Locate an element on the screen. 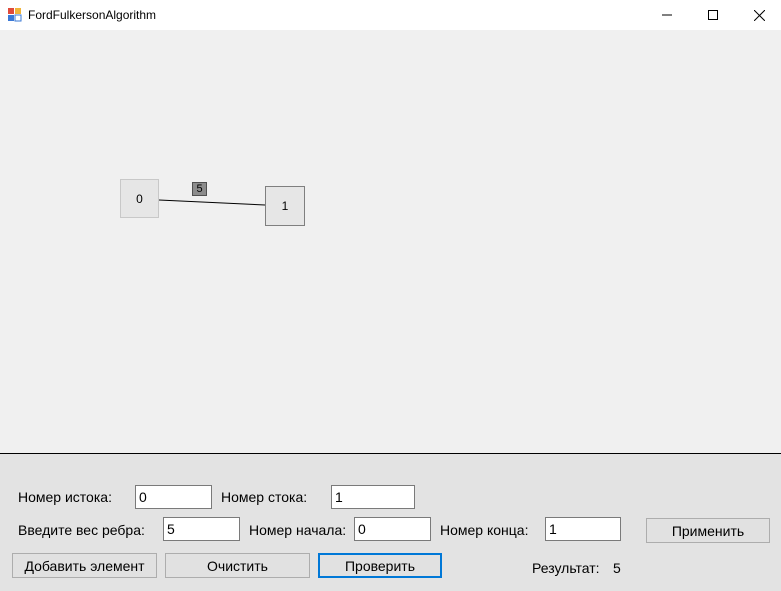  minimize-button is located at coordinates (667, 15).